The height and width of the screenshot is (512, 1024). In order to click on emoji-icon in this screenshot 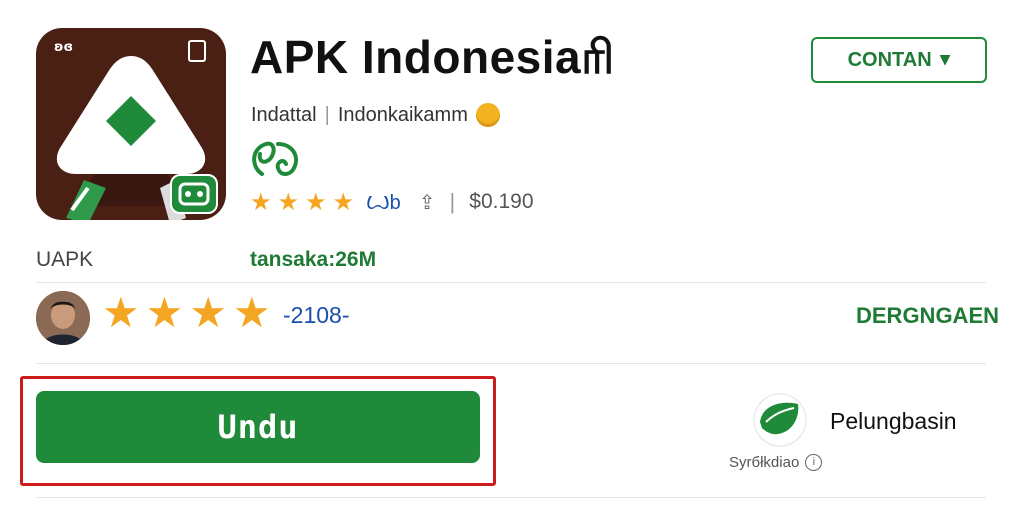, I will do `click(487, 115)`.